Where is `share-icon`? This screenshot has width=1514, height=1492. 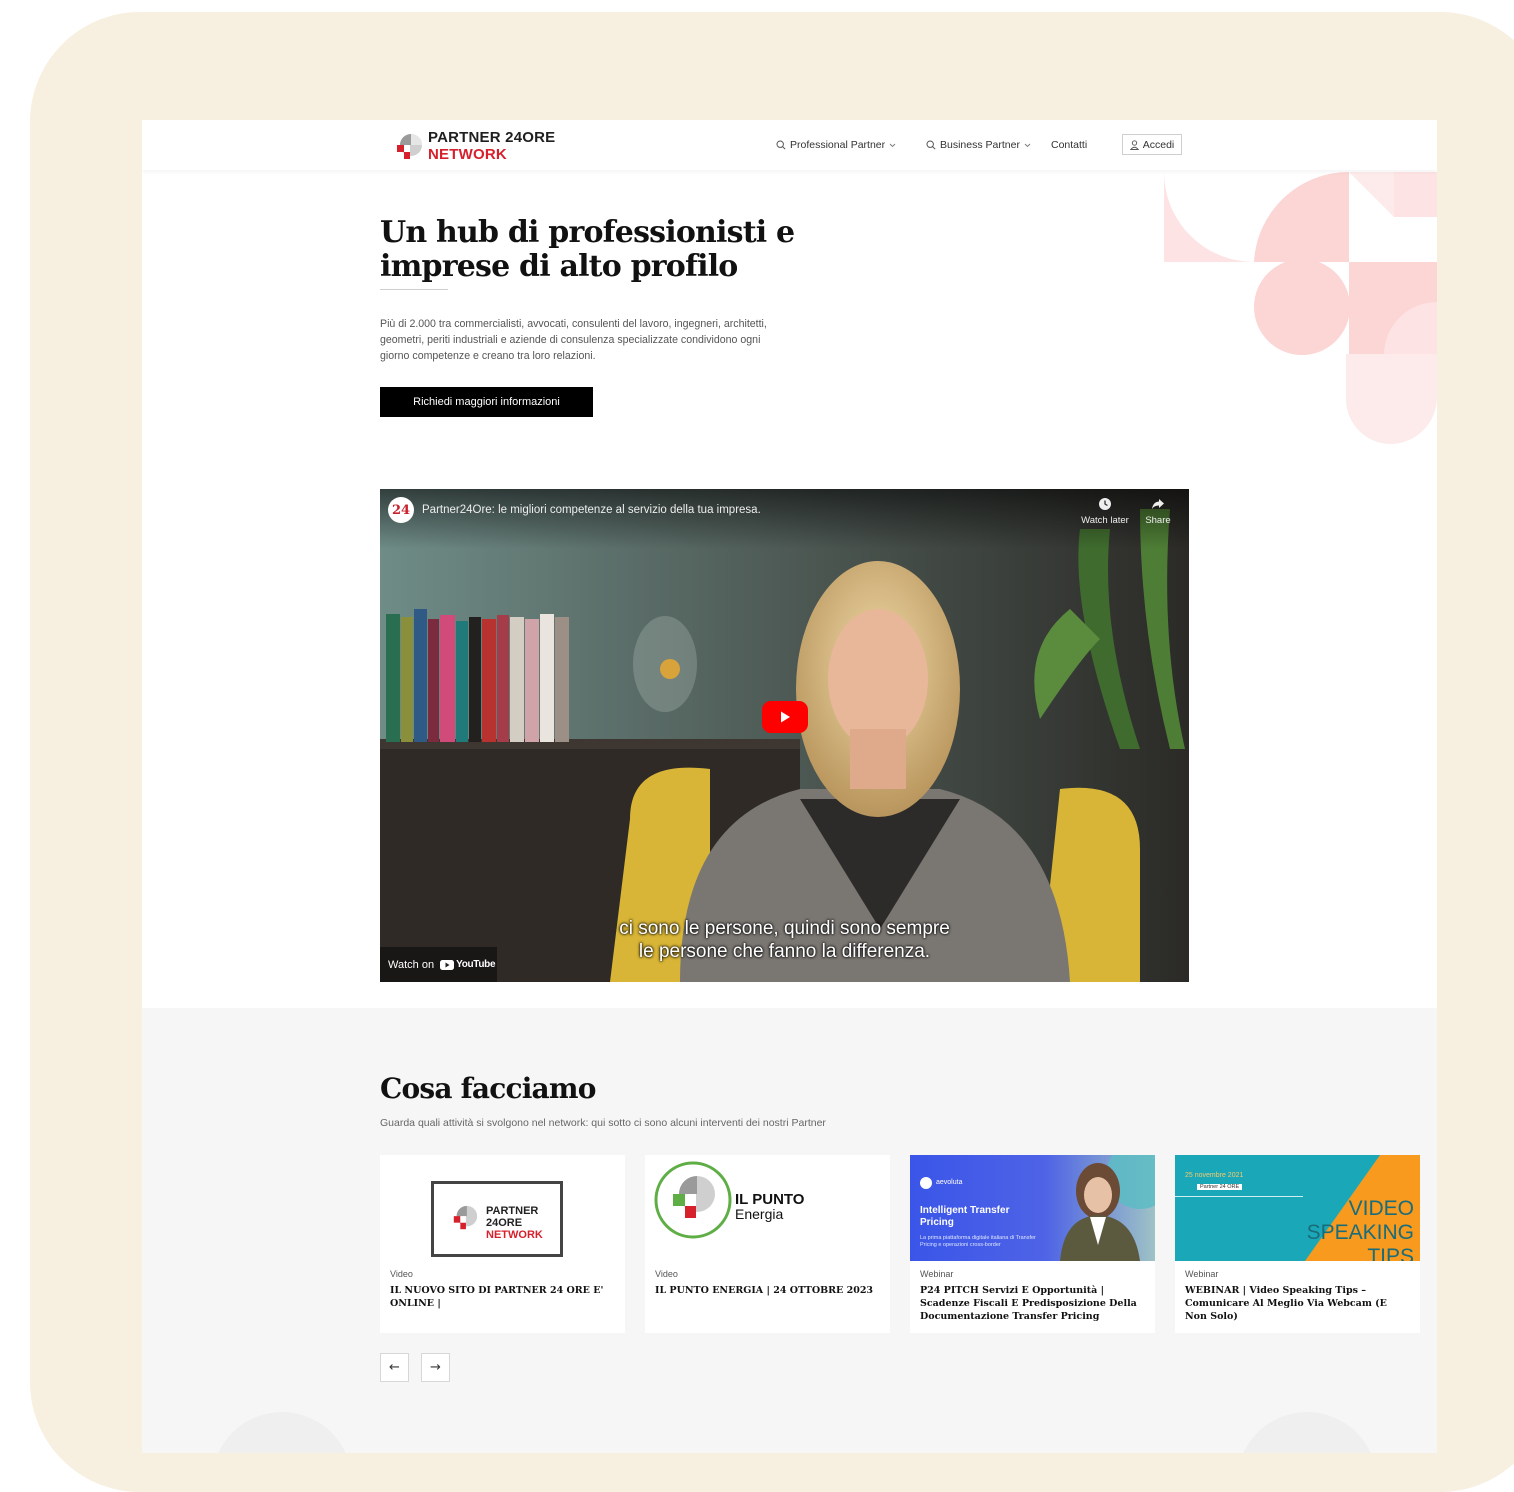 share-icon is located at coordinates (1158, 504).